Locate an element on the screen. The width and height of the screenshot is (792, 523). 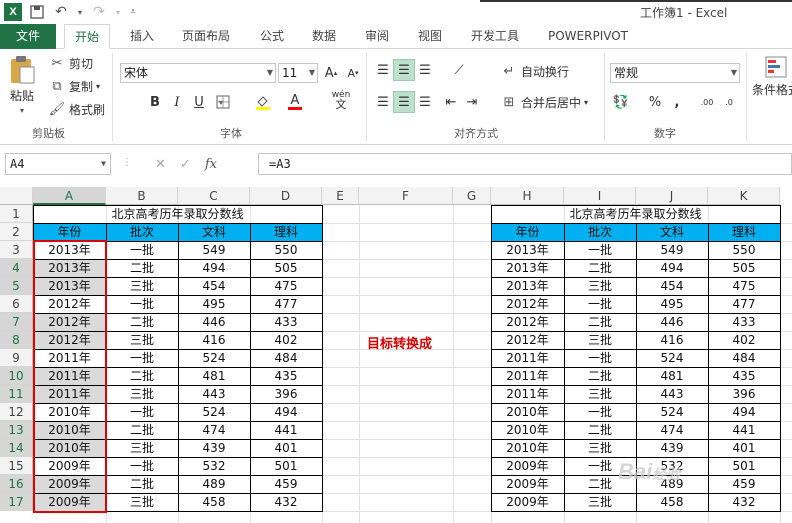
right-table-cell: 474 is located at coordinates (672, 430).